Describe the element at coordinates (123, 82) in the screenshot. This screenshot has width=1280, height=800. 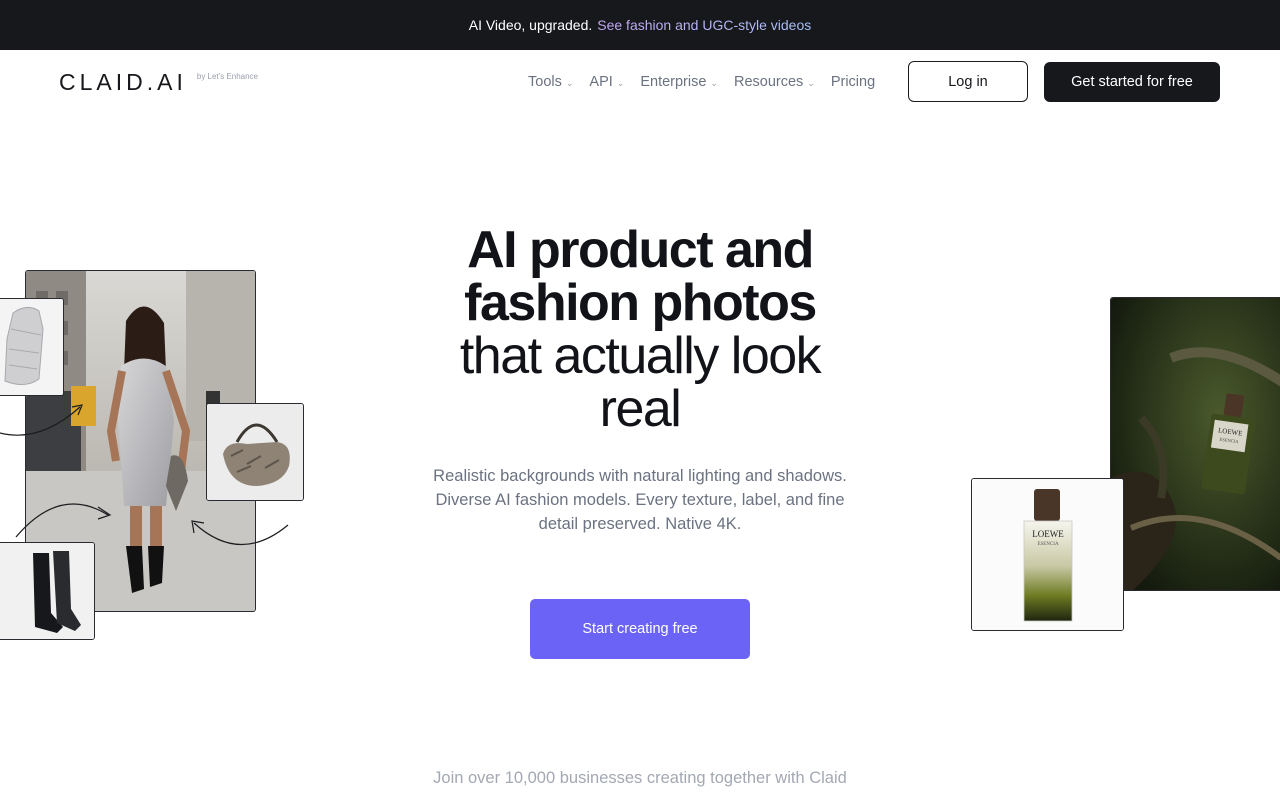
I see `logo-wordmark: CLAID.AI` at that location.